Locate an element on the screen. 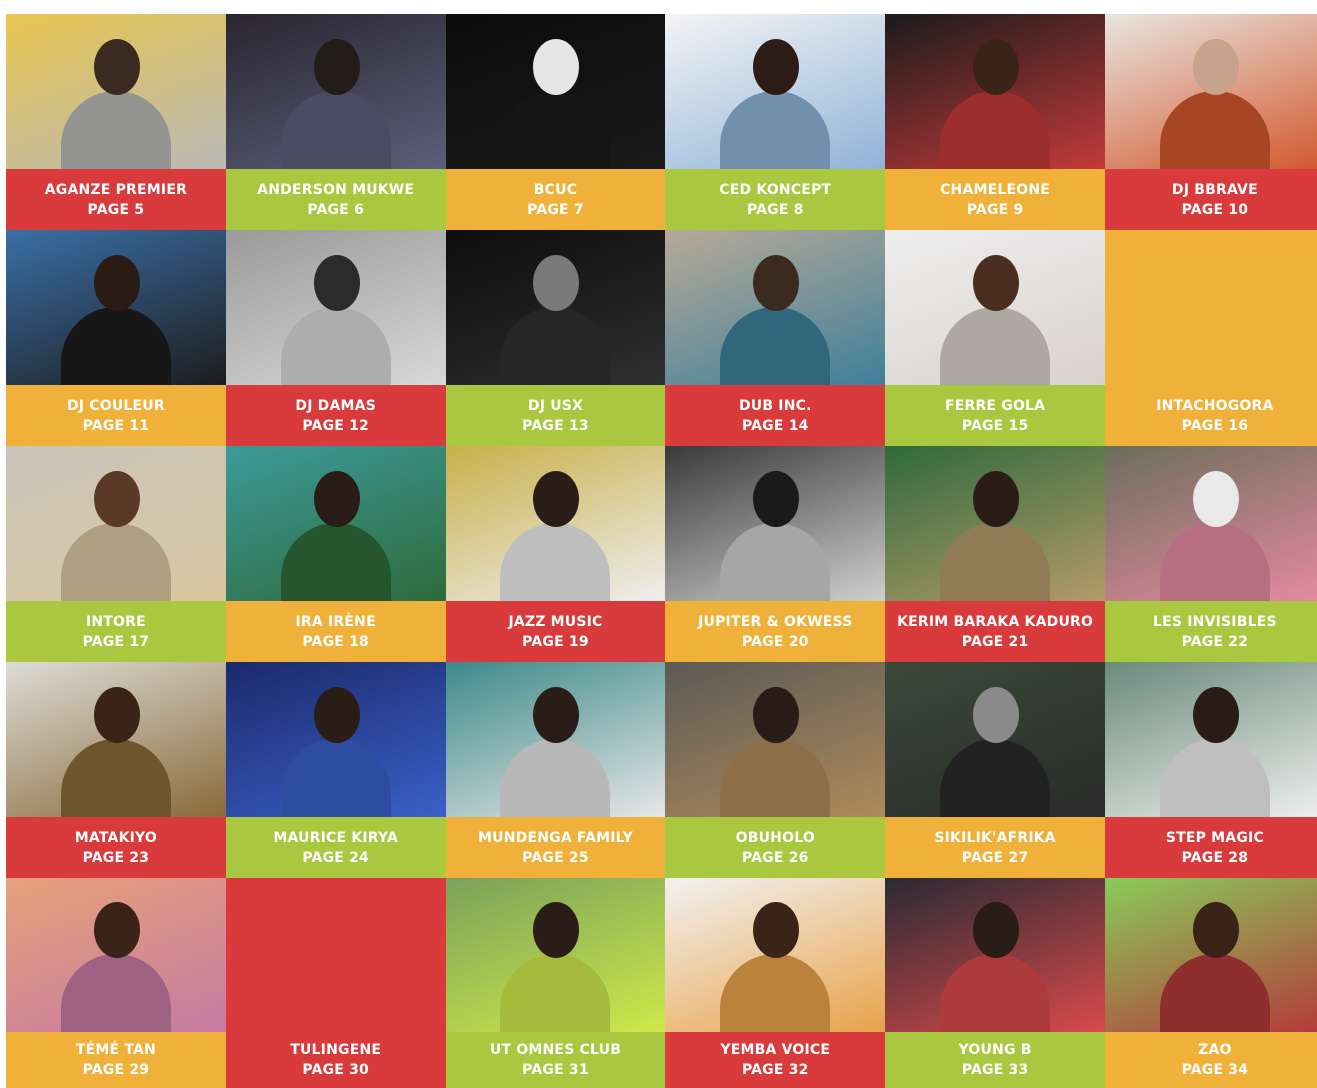 Image resolution: width=1317 pixels, height=1088 pixels. artist-card: KERIM BARAKA KADURO PAGE 21 is located at coordinates (995, 554).